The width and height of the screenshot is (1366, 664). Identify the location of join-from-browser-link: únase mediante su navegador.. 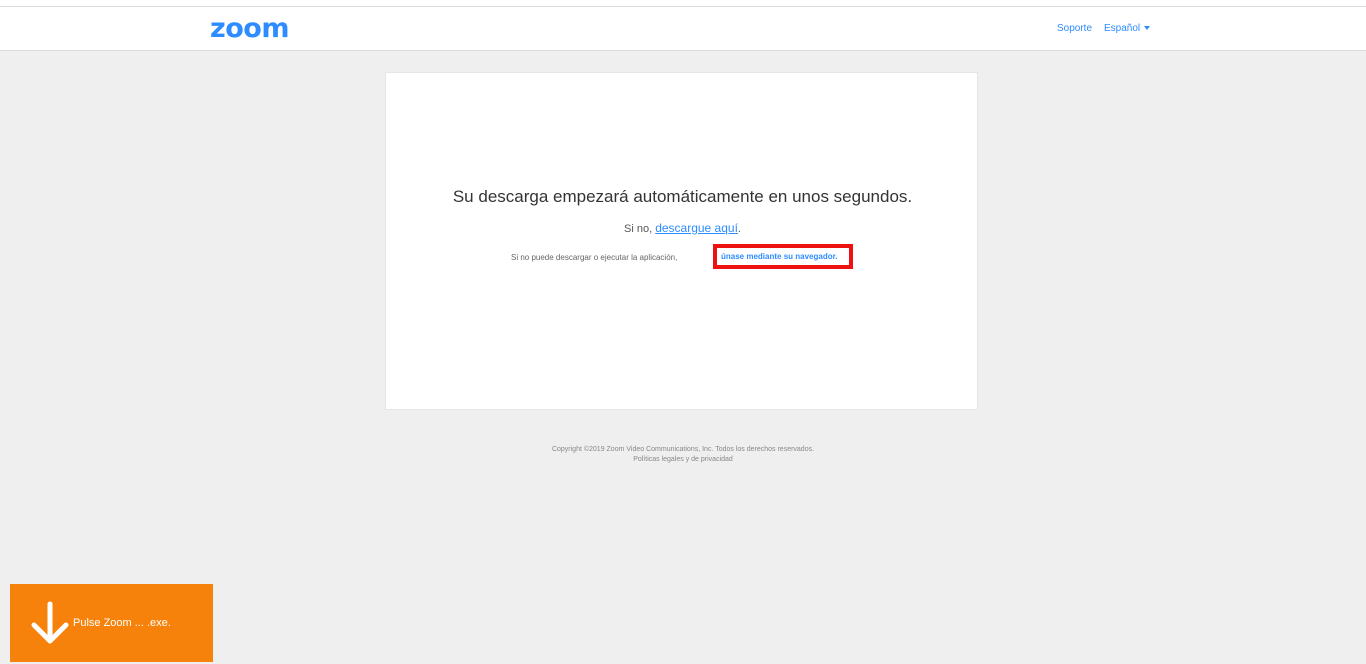
(779, 256).